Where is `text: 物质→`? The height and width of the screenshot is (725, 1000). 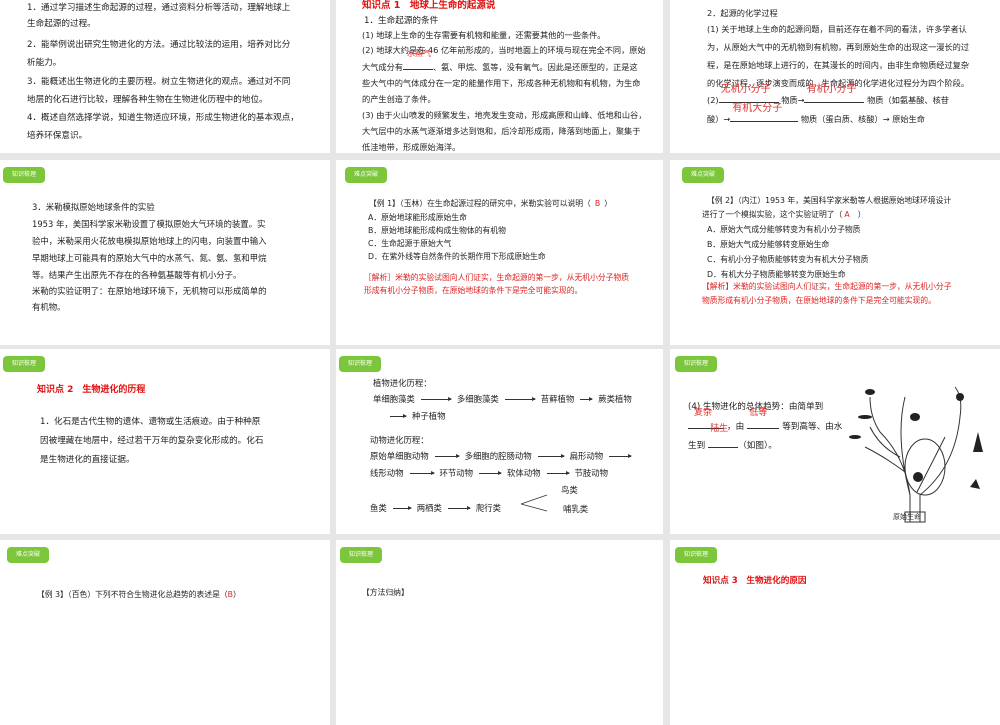
text: 物质→ is located at coordinates (793, 100).